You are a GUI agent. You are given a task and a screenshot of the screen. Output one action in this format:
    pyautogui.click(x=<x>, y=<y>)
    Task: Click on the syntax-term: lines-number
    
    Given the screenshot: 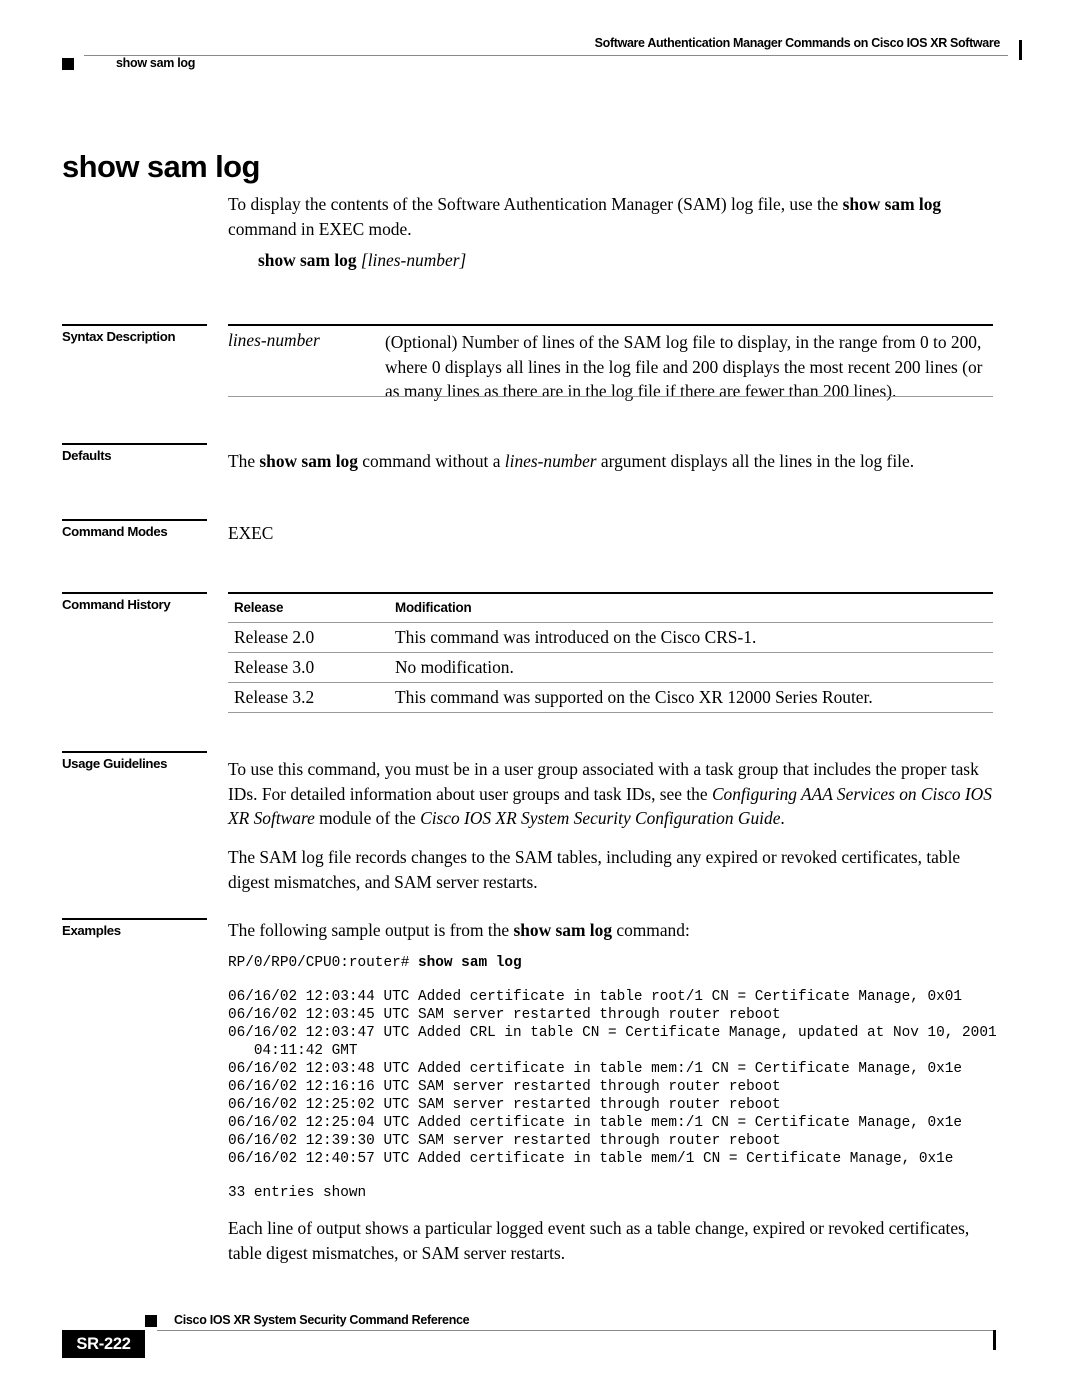 What is the action you would take?
    pyautogui.click(x=274, y=340)
    